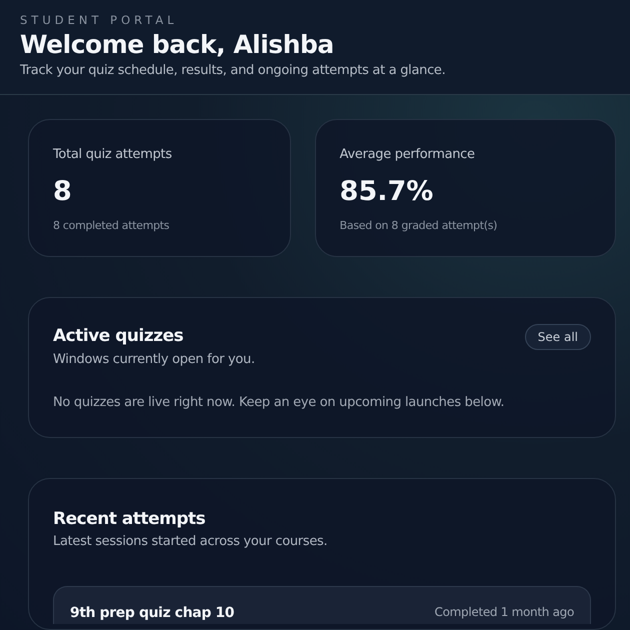 The image size is (630, 630). I want to click on stat-value: 8, so click(63, 191).